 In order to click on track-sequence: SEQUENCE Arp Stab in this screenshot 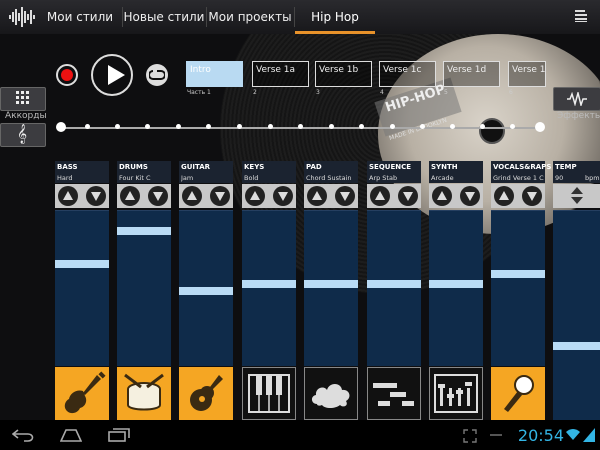, I will do `click(394, 290)`.